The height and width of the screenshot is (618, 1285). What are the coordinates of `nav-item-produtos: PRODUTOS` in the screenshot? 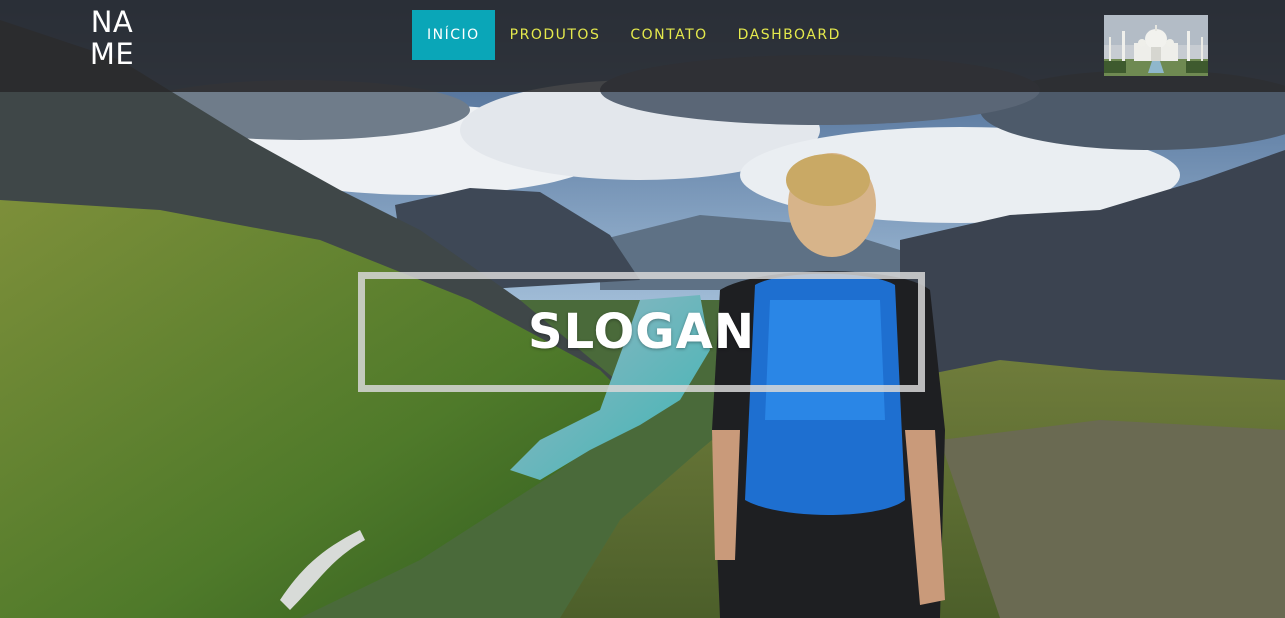 It's located at (555, 35).